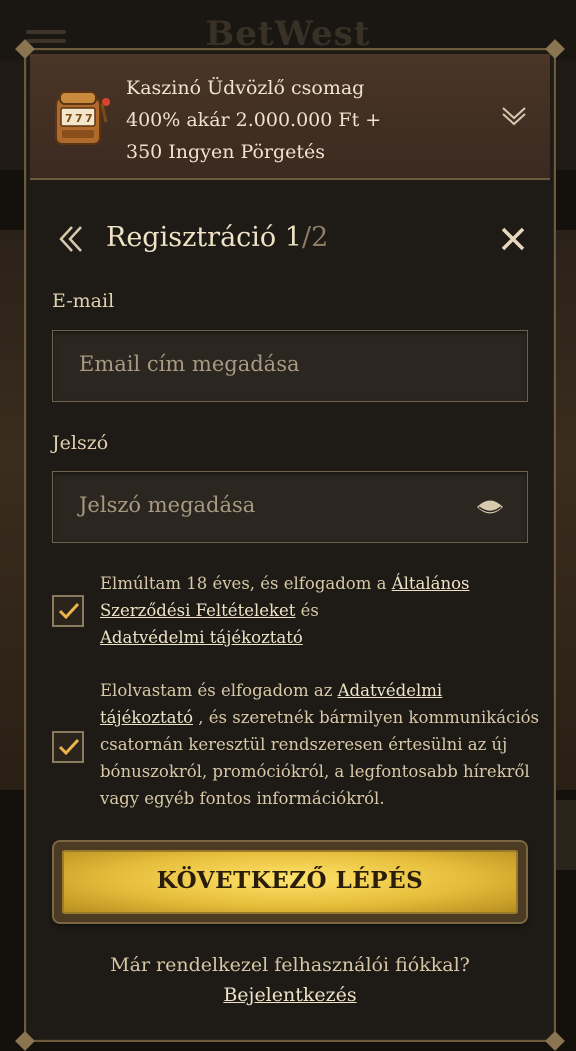 The image size is (576, 1051). I want to click on close-icon, so click(513, 239).